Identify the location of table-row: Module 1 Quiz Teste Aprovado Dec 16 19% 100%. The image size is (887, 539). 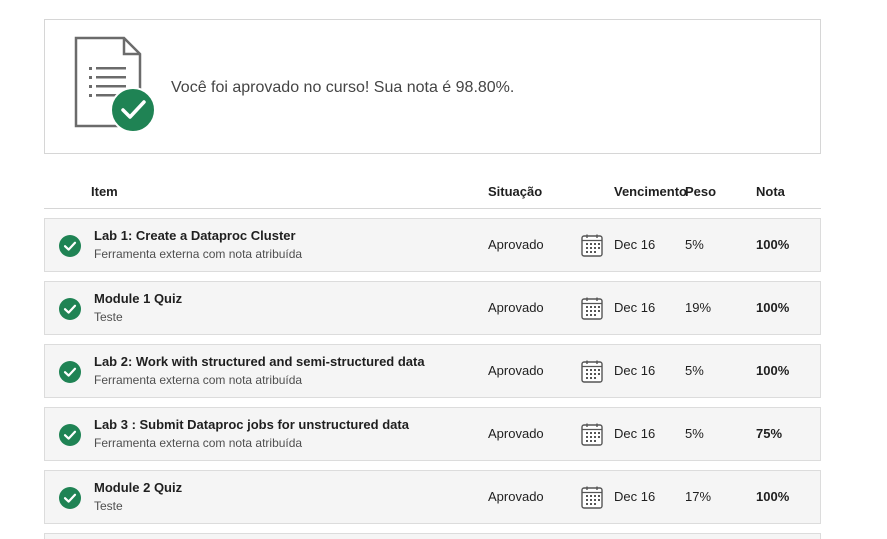
(432, 308).